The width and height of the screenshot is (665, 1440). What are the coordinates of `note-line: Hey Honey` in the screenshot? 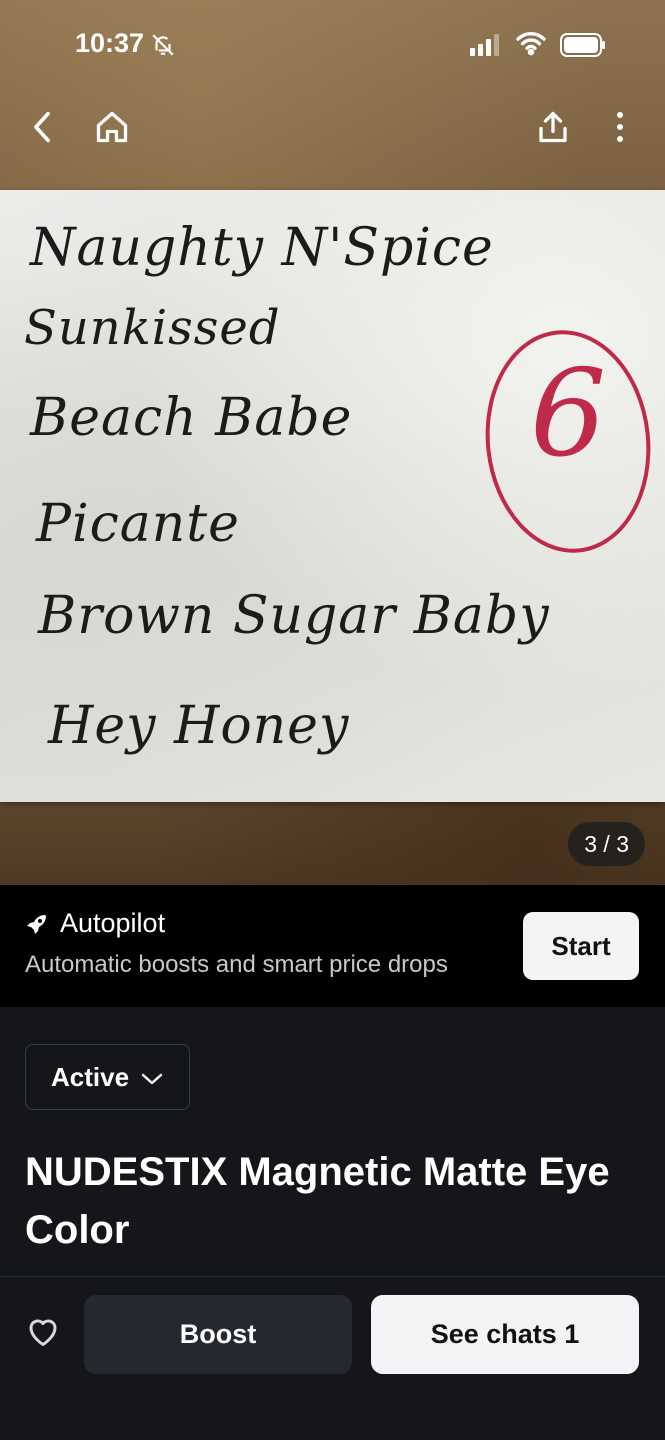 It's located at (199, 726).